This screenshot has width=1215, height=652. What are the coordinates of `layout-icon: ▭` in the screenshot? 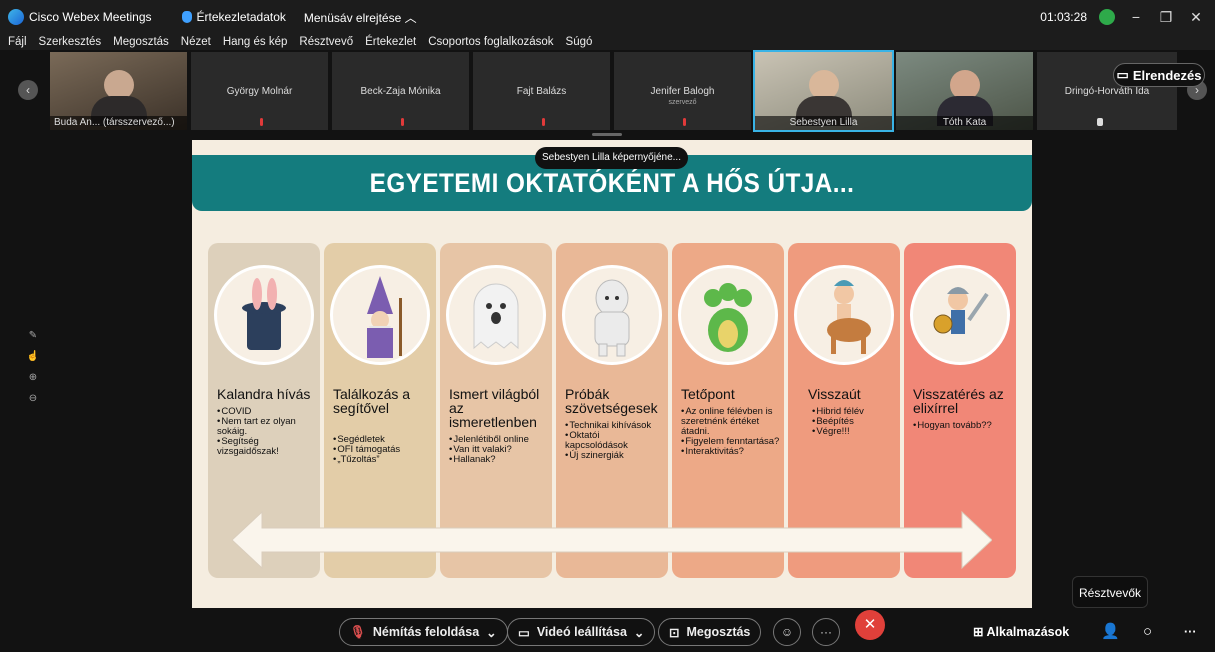 It's located at (1122, 74).